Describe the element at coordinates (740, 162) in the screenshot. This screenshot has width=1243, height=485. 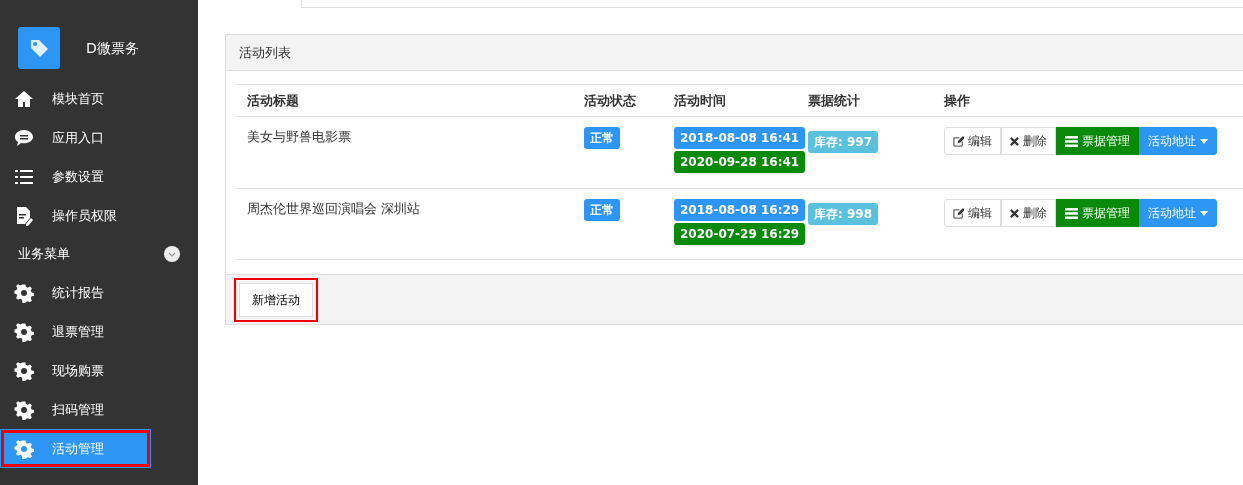
I see `end-time-badge: 2020-09-28 16:41` at that location.